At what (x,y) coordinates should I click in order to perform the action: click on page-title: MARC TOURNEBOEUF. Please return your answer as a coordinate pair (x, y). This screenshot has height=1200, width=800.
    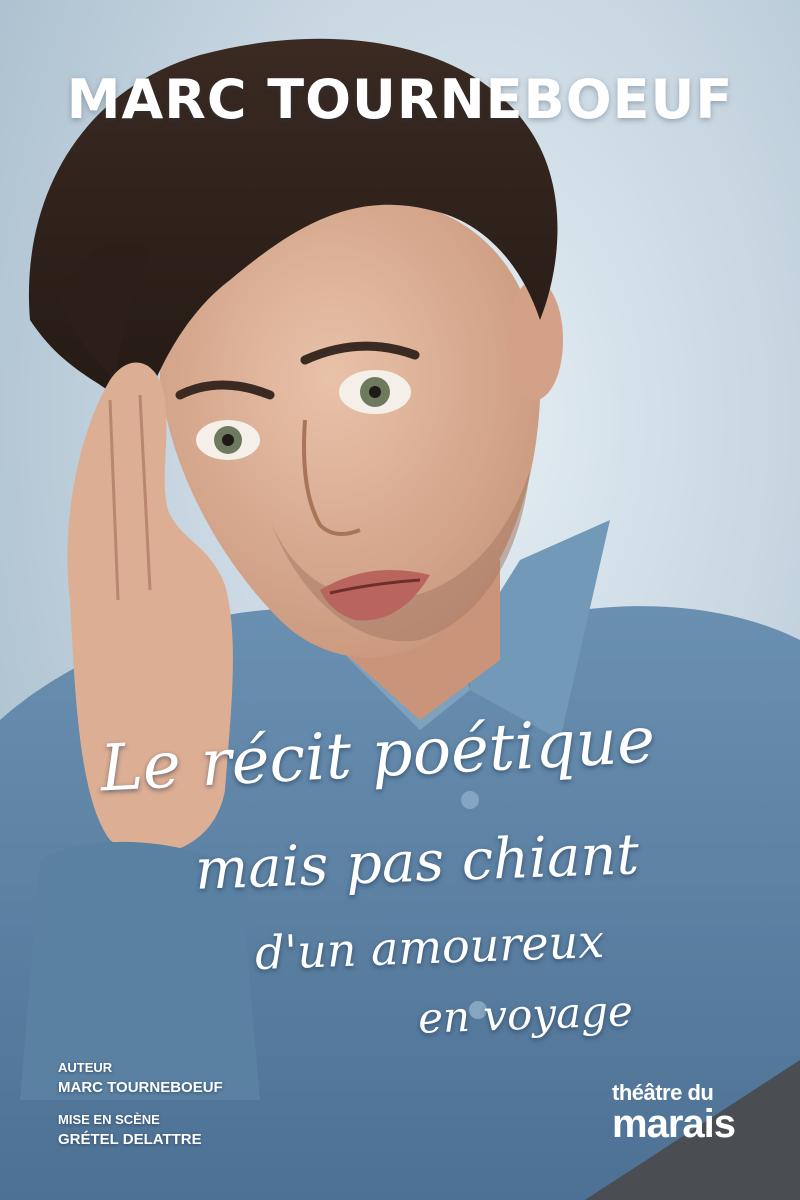
    Looking at the image, I should click on (400, 99).